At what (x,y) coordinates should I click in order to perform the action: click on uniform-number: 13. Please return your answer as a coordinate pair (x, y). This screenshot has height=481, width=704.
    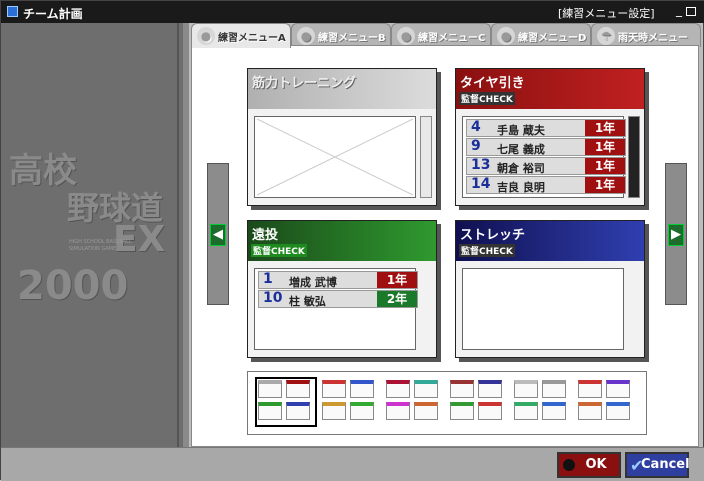
    Looking at the image, I should click on (481, 165).